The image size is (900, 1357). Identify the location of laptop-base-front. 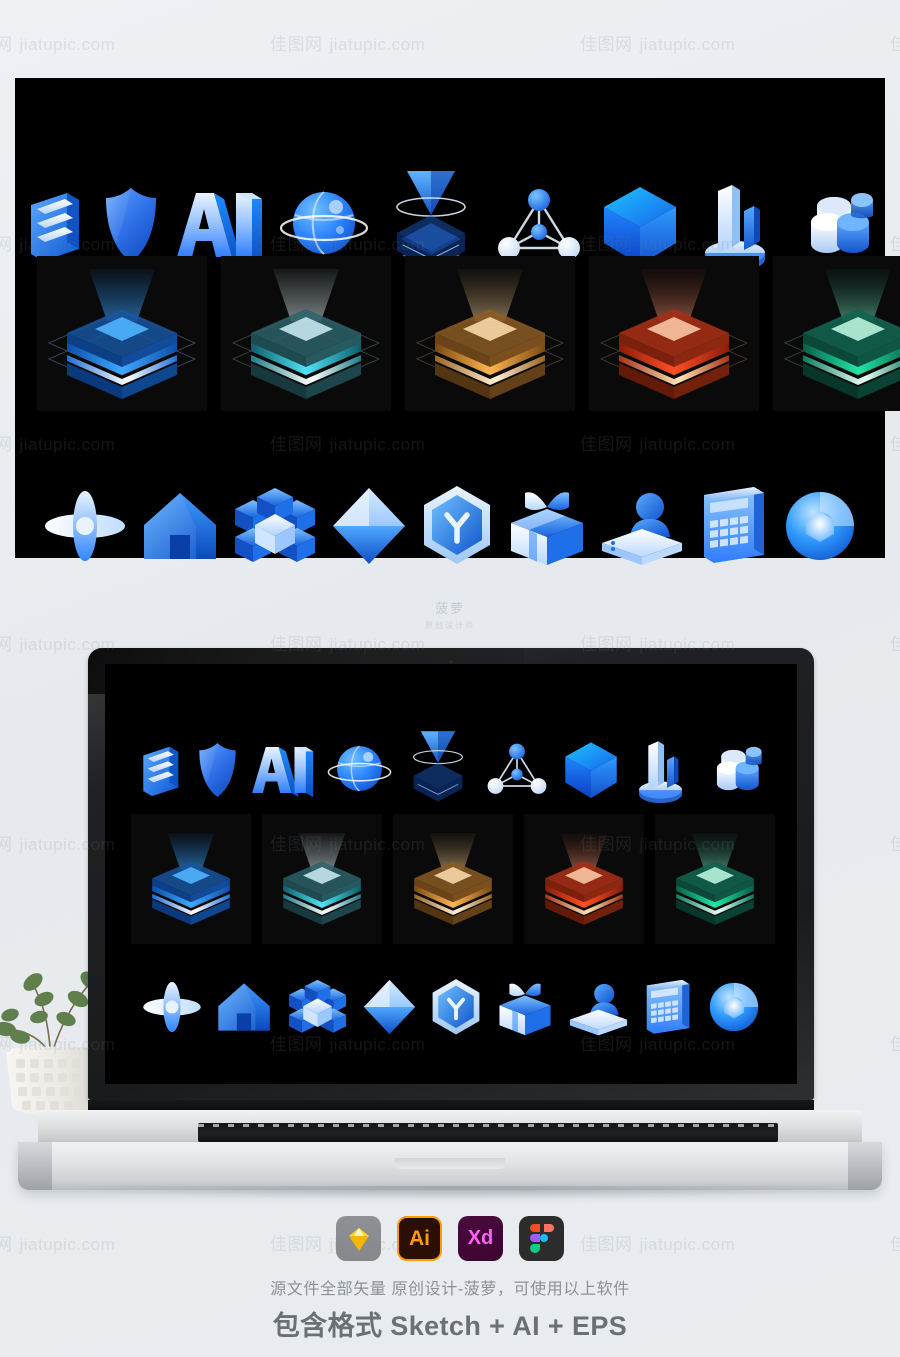
(450, 1166).